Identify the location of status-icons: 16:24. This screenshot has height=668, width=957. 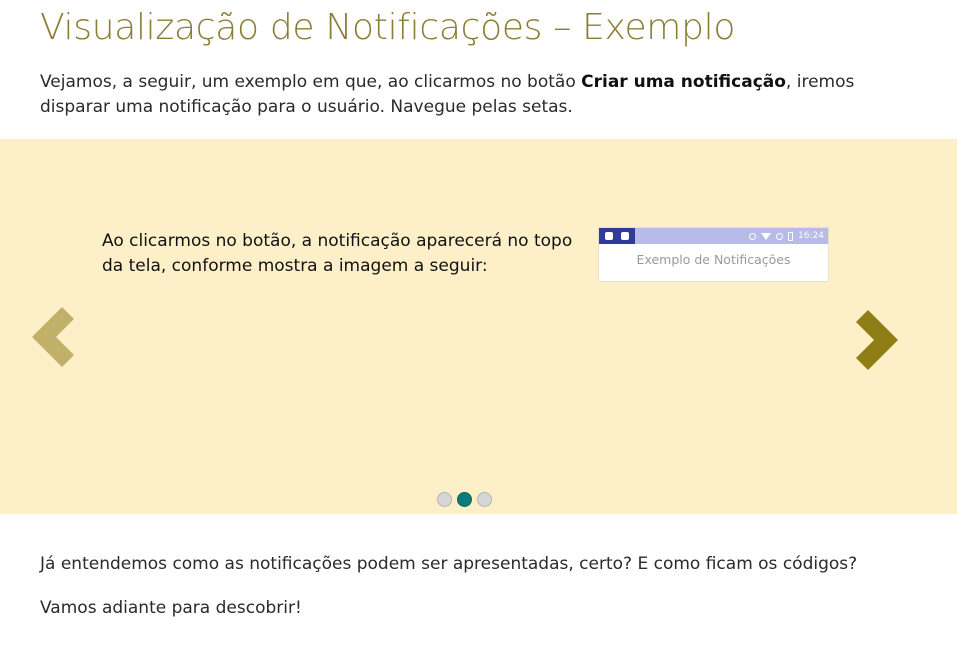
(786, 236).